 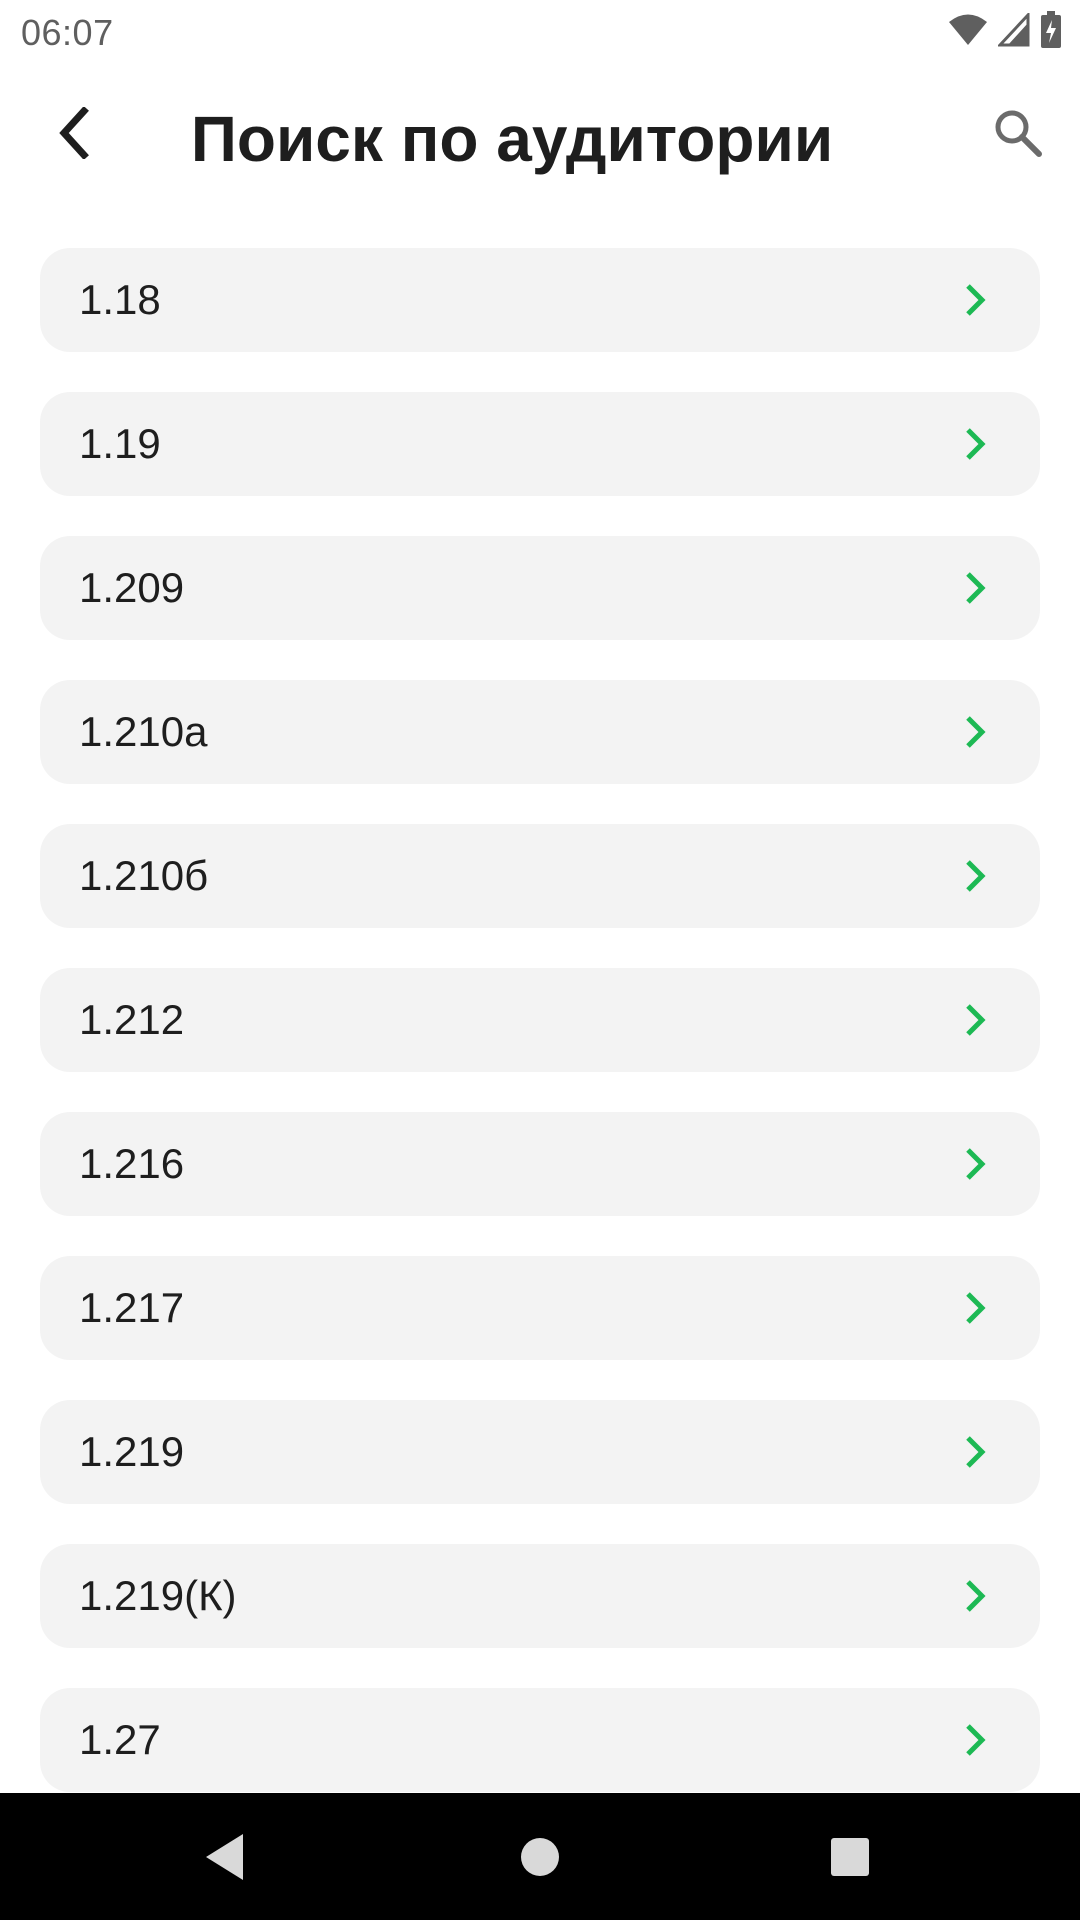 I want to click on room-label: 1.18, so click(x=120, y=299).